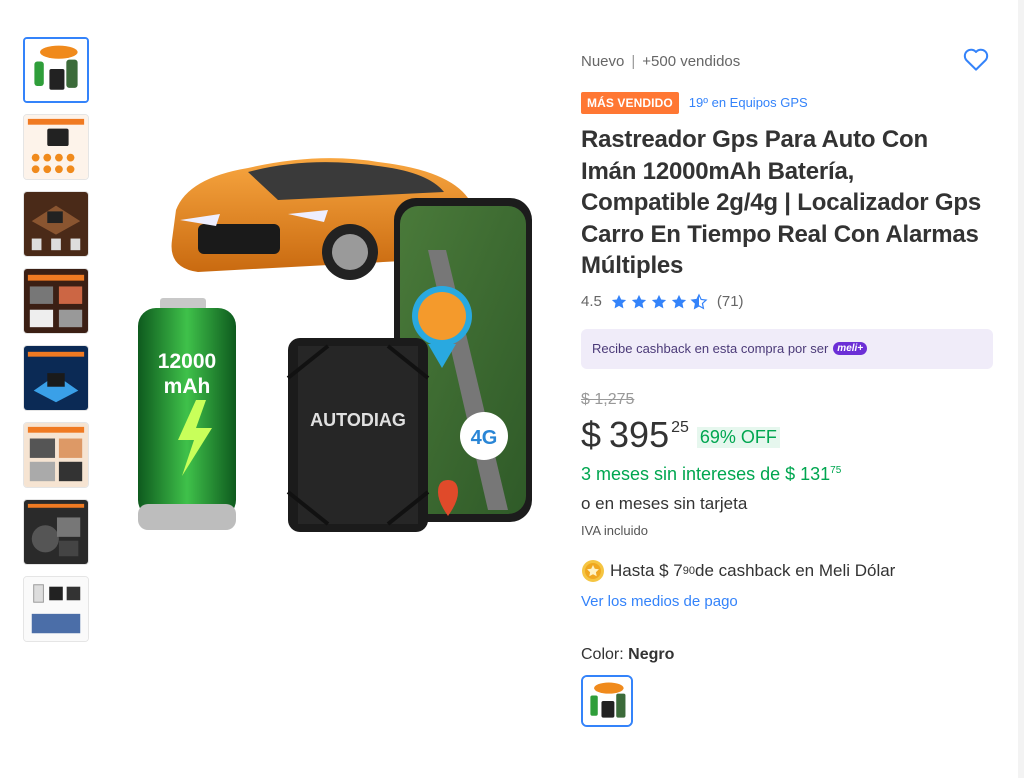 This screenshot has width=1024, height=778. Describe the element at coordinates (787, 61) in the screenshot. I see `product-subtitle: Nuevo | +500 vendidos` at that location.